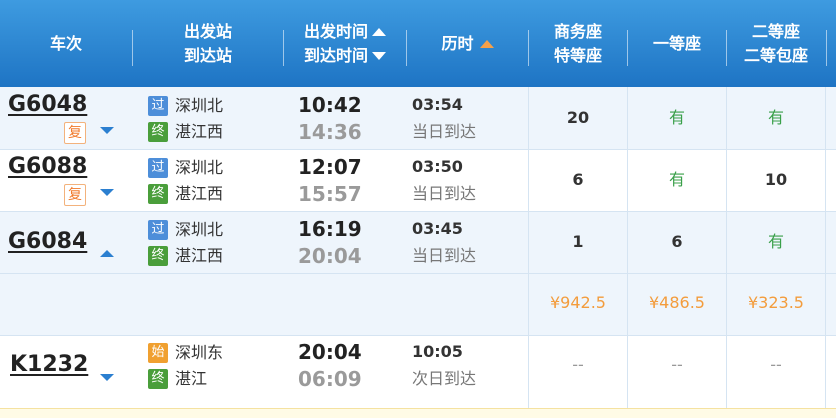 Image resolution: width=836 pixels, height=418 pixels. I want to click on duration: 03:50, so click(437, 166).